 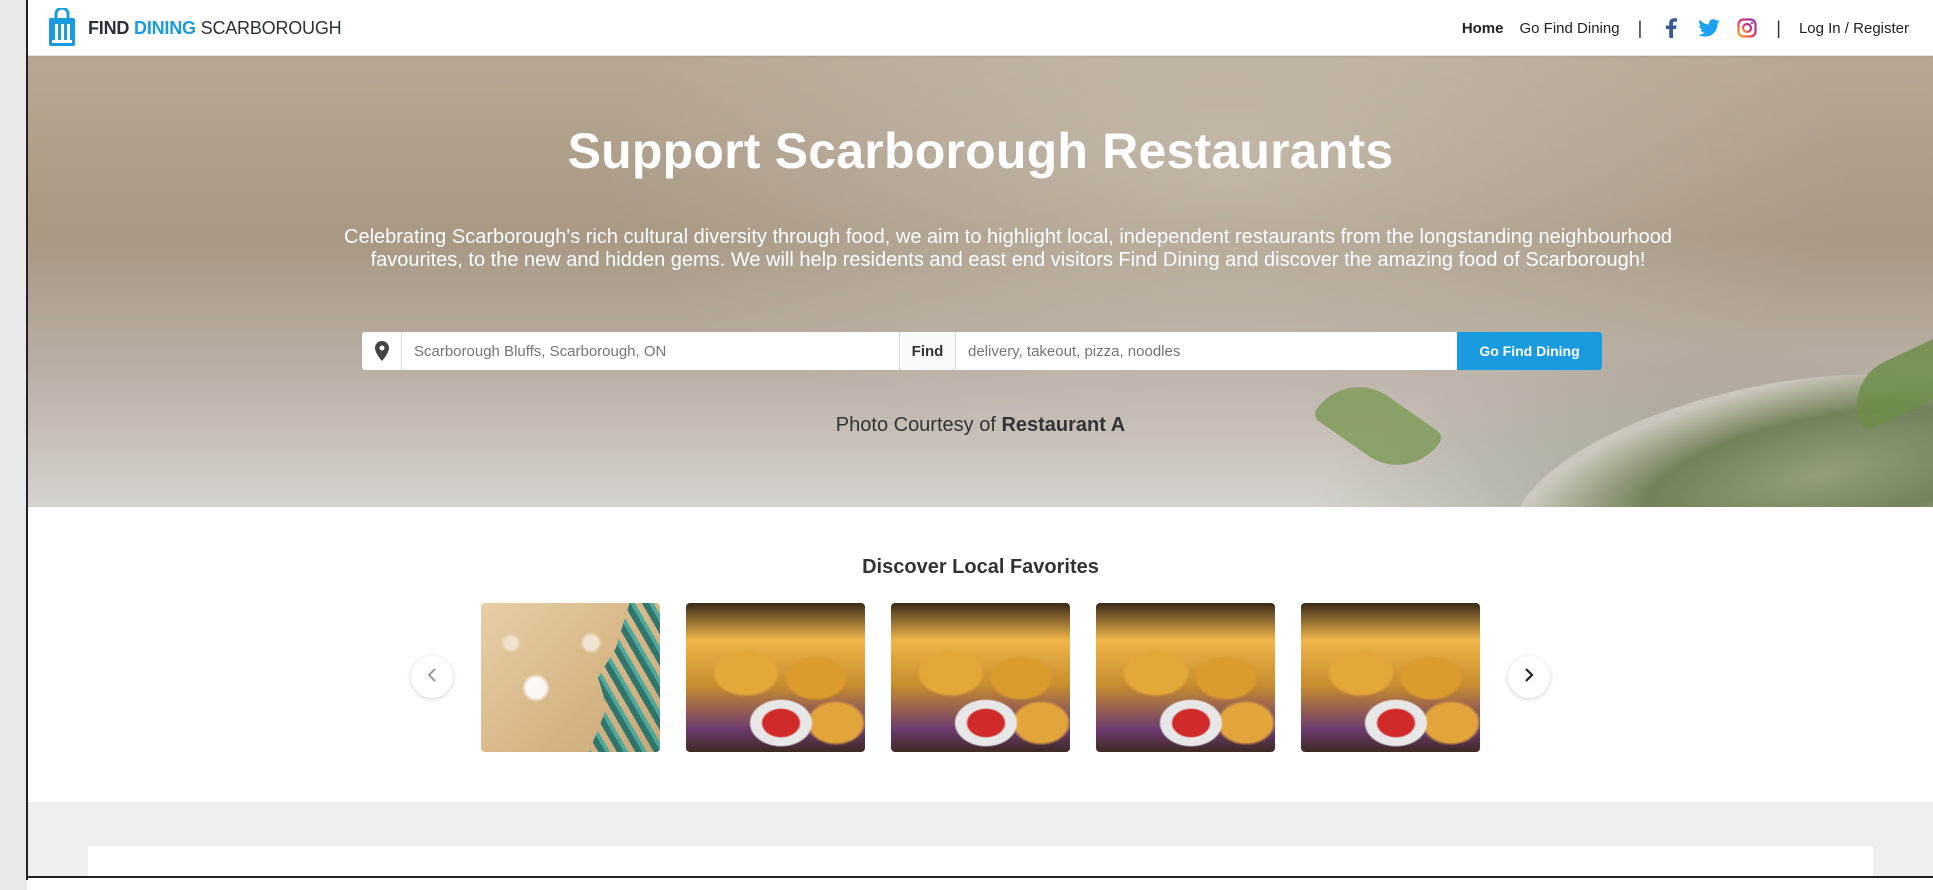 What do you see at coordinates (165, 27) in the screenshot?
I see `logo-text-dining: DINING` at bounding box center [165, 27].